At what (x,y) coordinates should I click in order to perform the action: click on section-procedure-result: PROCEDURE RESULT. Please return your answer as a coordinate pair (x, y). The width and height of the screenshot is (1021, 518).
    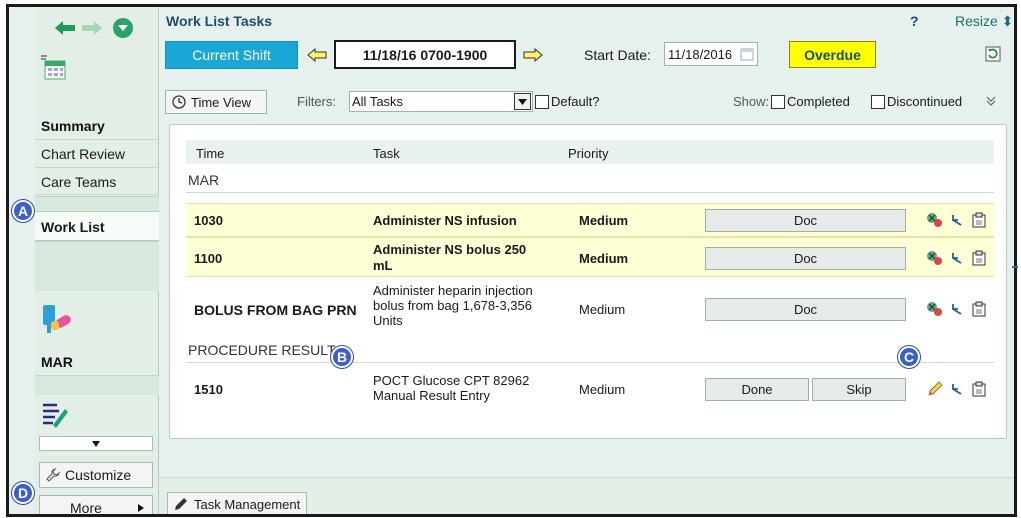
    Looking at the image, I should click on (590, 352).